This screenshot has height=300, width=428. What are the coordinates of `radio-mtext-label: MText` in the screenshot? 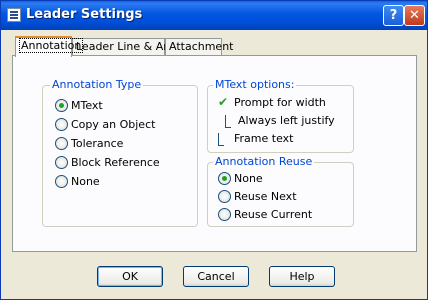 It's located at (87, 105).